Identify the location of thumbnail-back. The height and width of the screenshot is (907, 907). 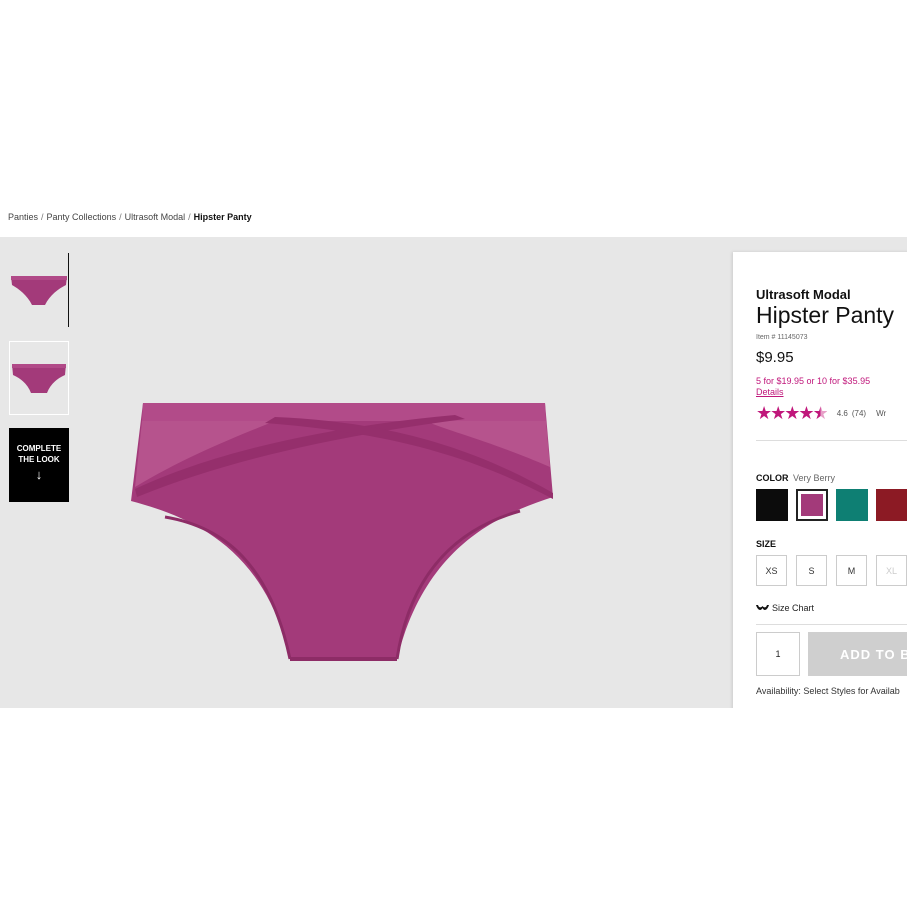
(39, 378).